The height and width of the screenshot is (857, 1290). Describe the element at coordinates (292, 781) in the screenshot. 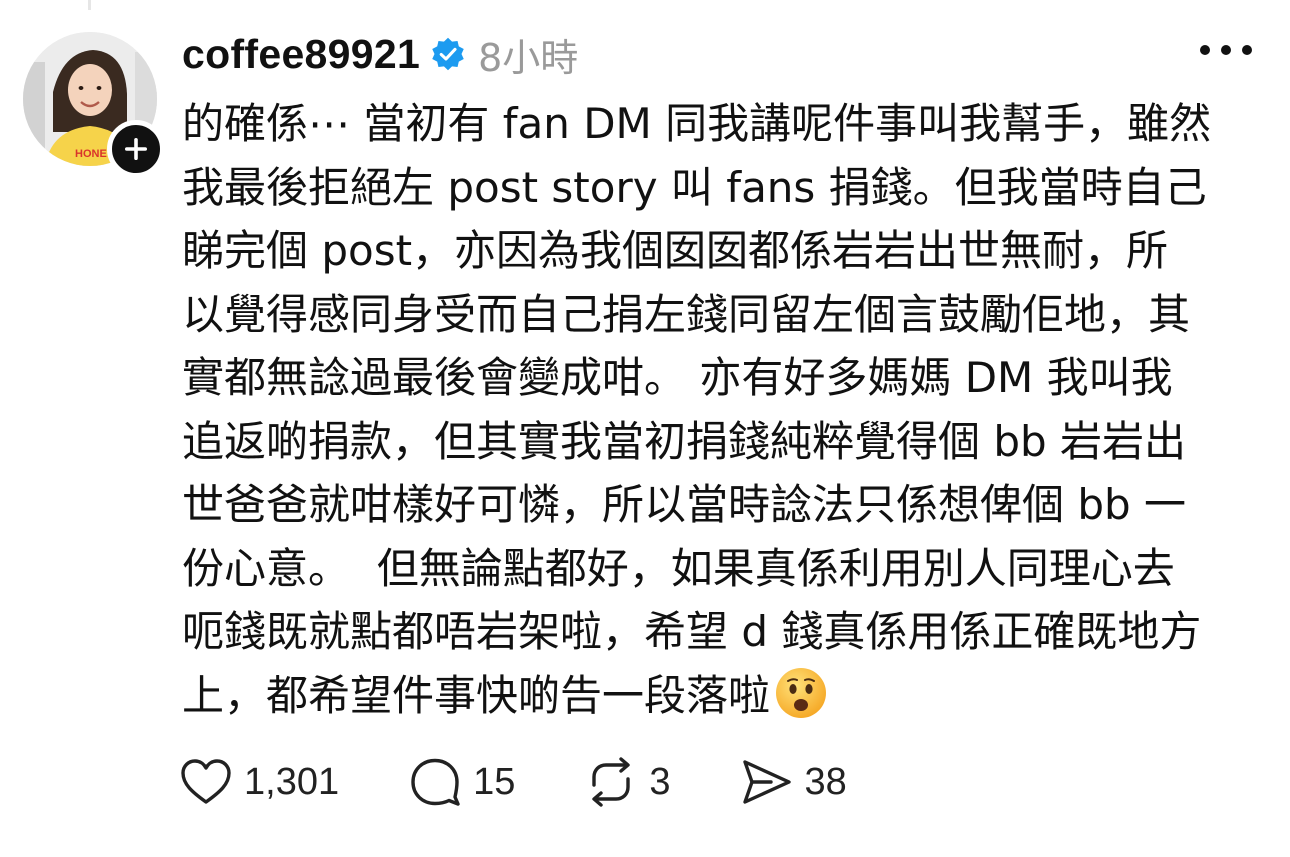

I see `like-count: 1,301` at that location.